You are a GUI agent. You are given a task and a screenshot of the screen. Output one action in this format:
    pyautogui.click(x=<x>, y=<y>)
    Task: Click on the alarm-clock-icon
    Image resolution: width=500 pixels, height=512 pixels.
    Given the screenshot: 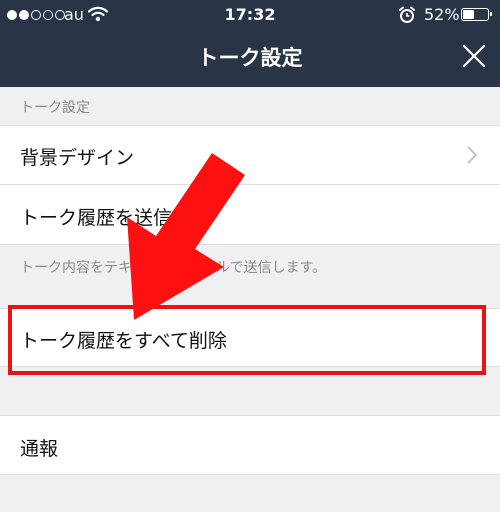 What is the action you would take?
    pyautogui.click(x=407, y=14)
    